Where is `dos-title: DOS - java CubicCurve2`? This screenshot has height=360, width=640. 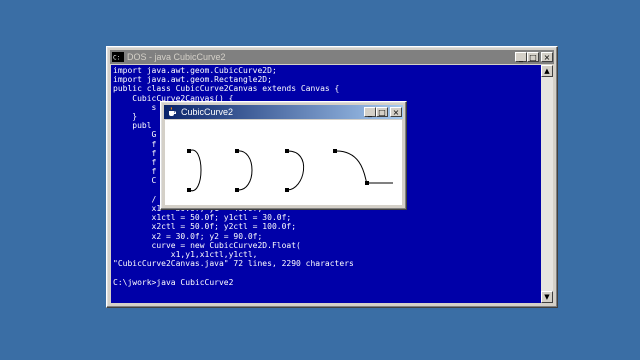 dos-title: DOS - java CubicCurve2 is located at coordinates (176, 57).